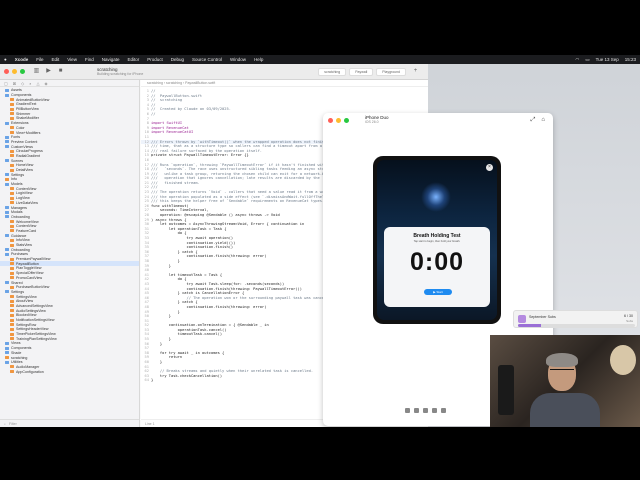  Describe the element at coordinates (207, 59) in the screenshot. I see `menu-item-source-control: Source Control` at that location.